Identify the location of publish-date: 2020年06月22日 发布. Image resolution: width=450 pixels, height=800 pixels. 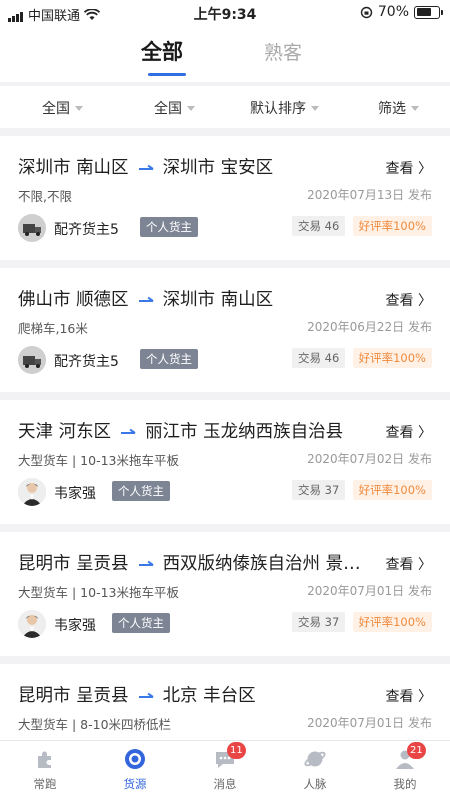
(369, 327).